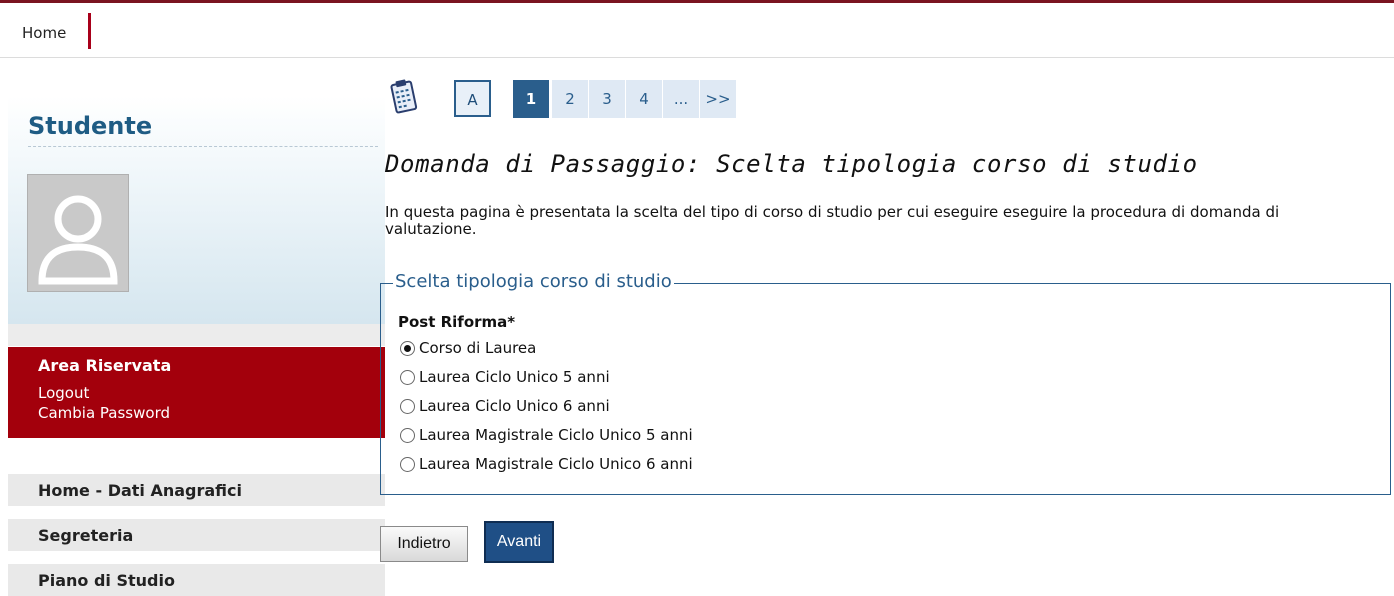 This screenshot has height=596, width=1394. I want to click on step-1: 1, so click(531, 99).